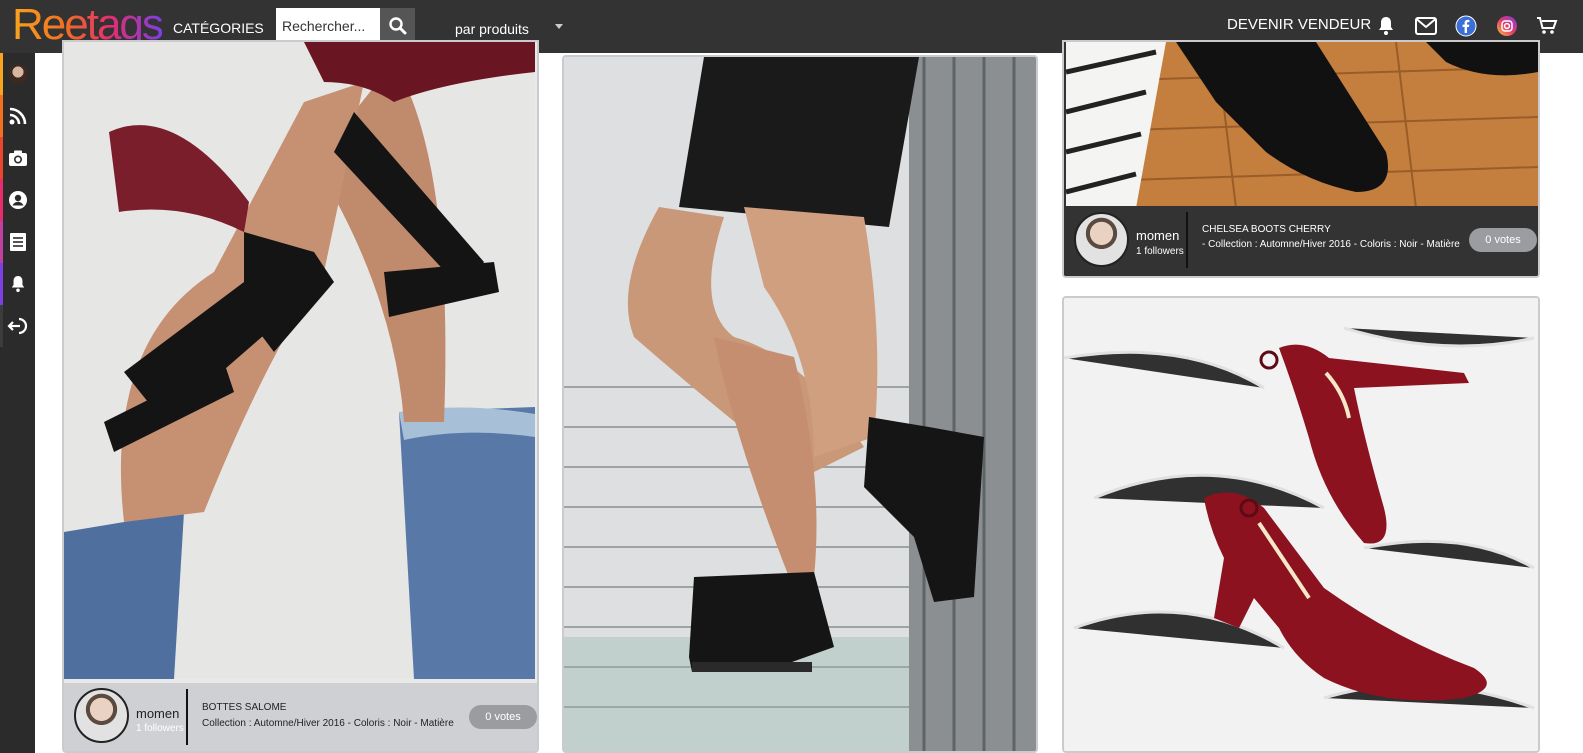 This screenshot has height=753, width=1583. Describe the element at coordinates (328, 26) in the screenshot. I see `search-input` at that location.